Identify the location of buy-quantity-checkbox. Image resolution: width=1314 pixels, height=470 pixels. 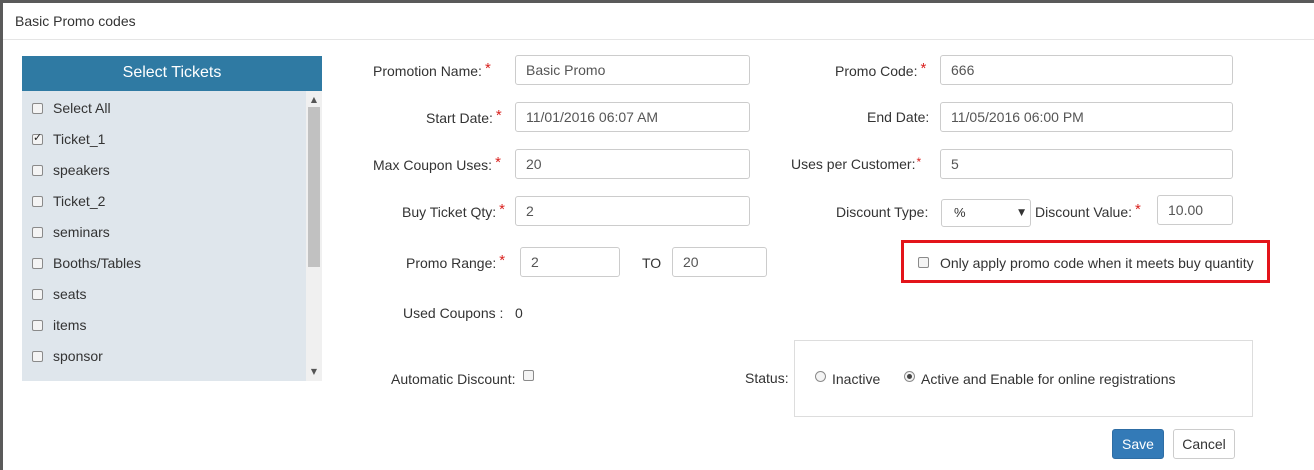
(923, 262).